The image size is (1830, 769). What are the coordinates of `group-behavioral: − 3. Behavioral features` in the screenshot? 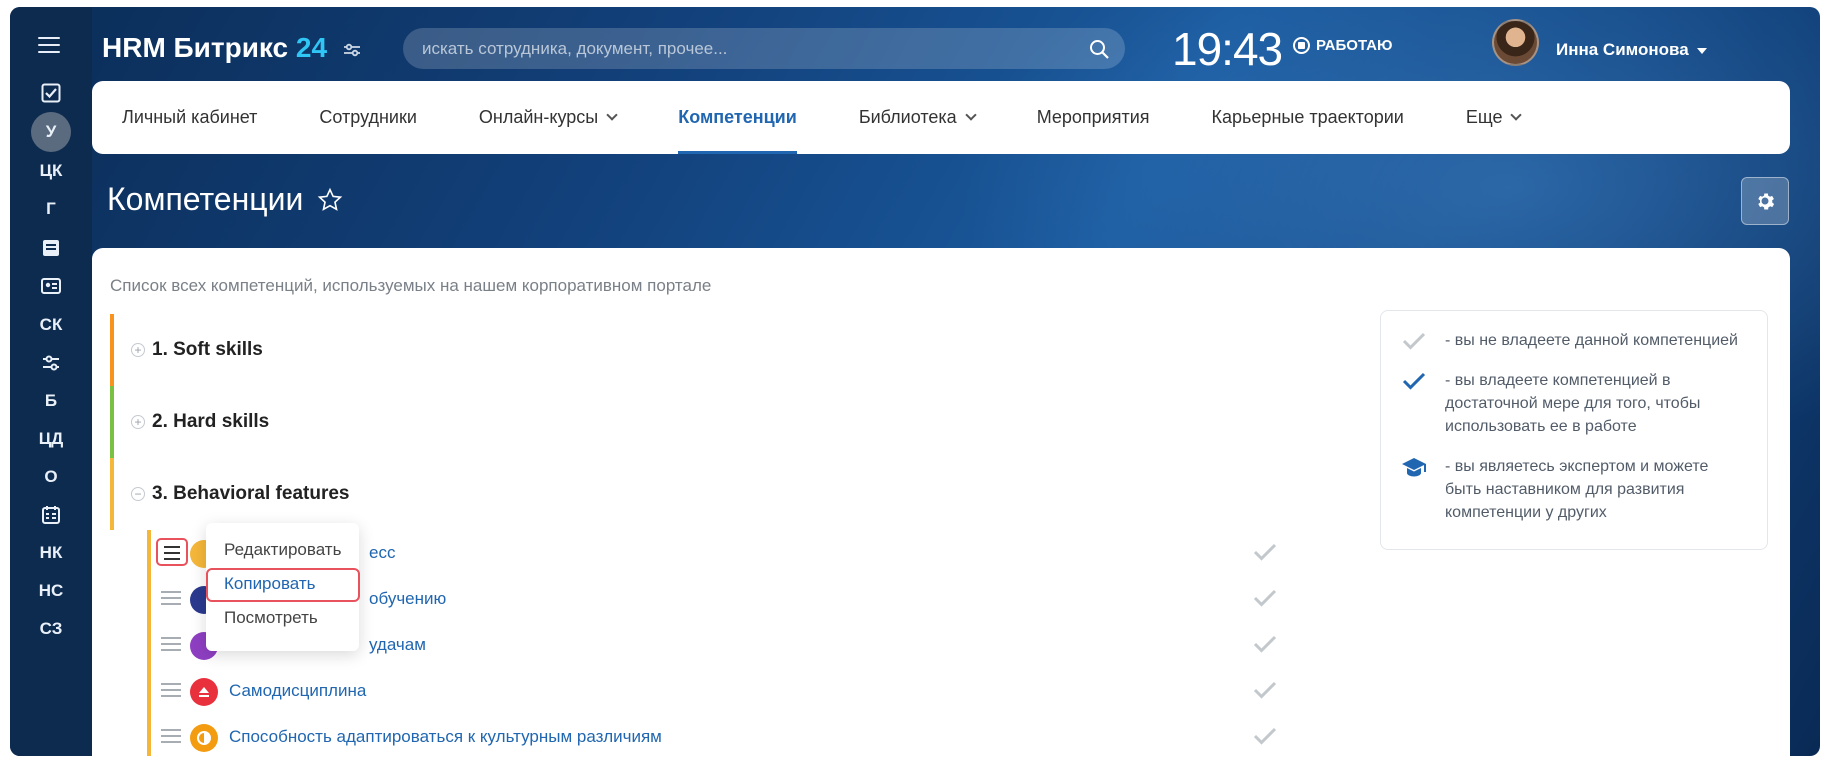 It's located at (710, 494).